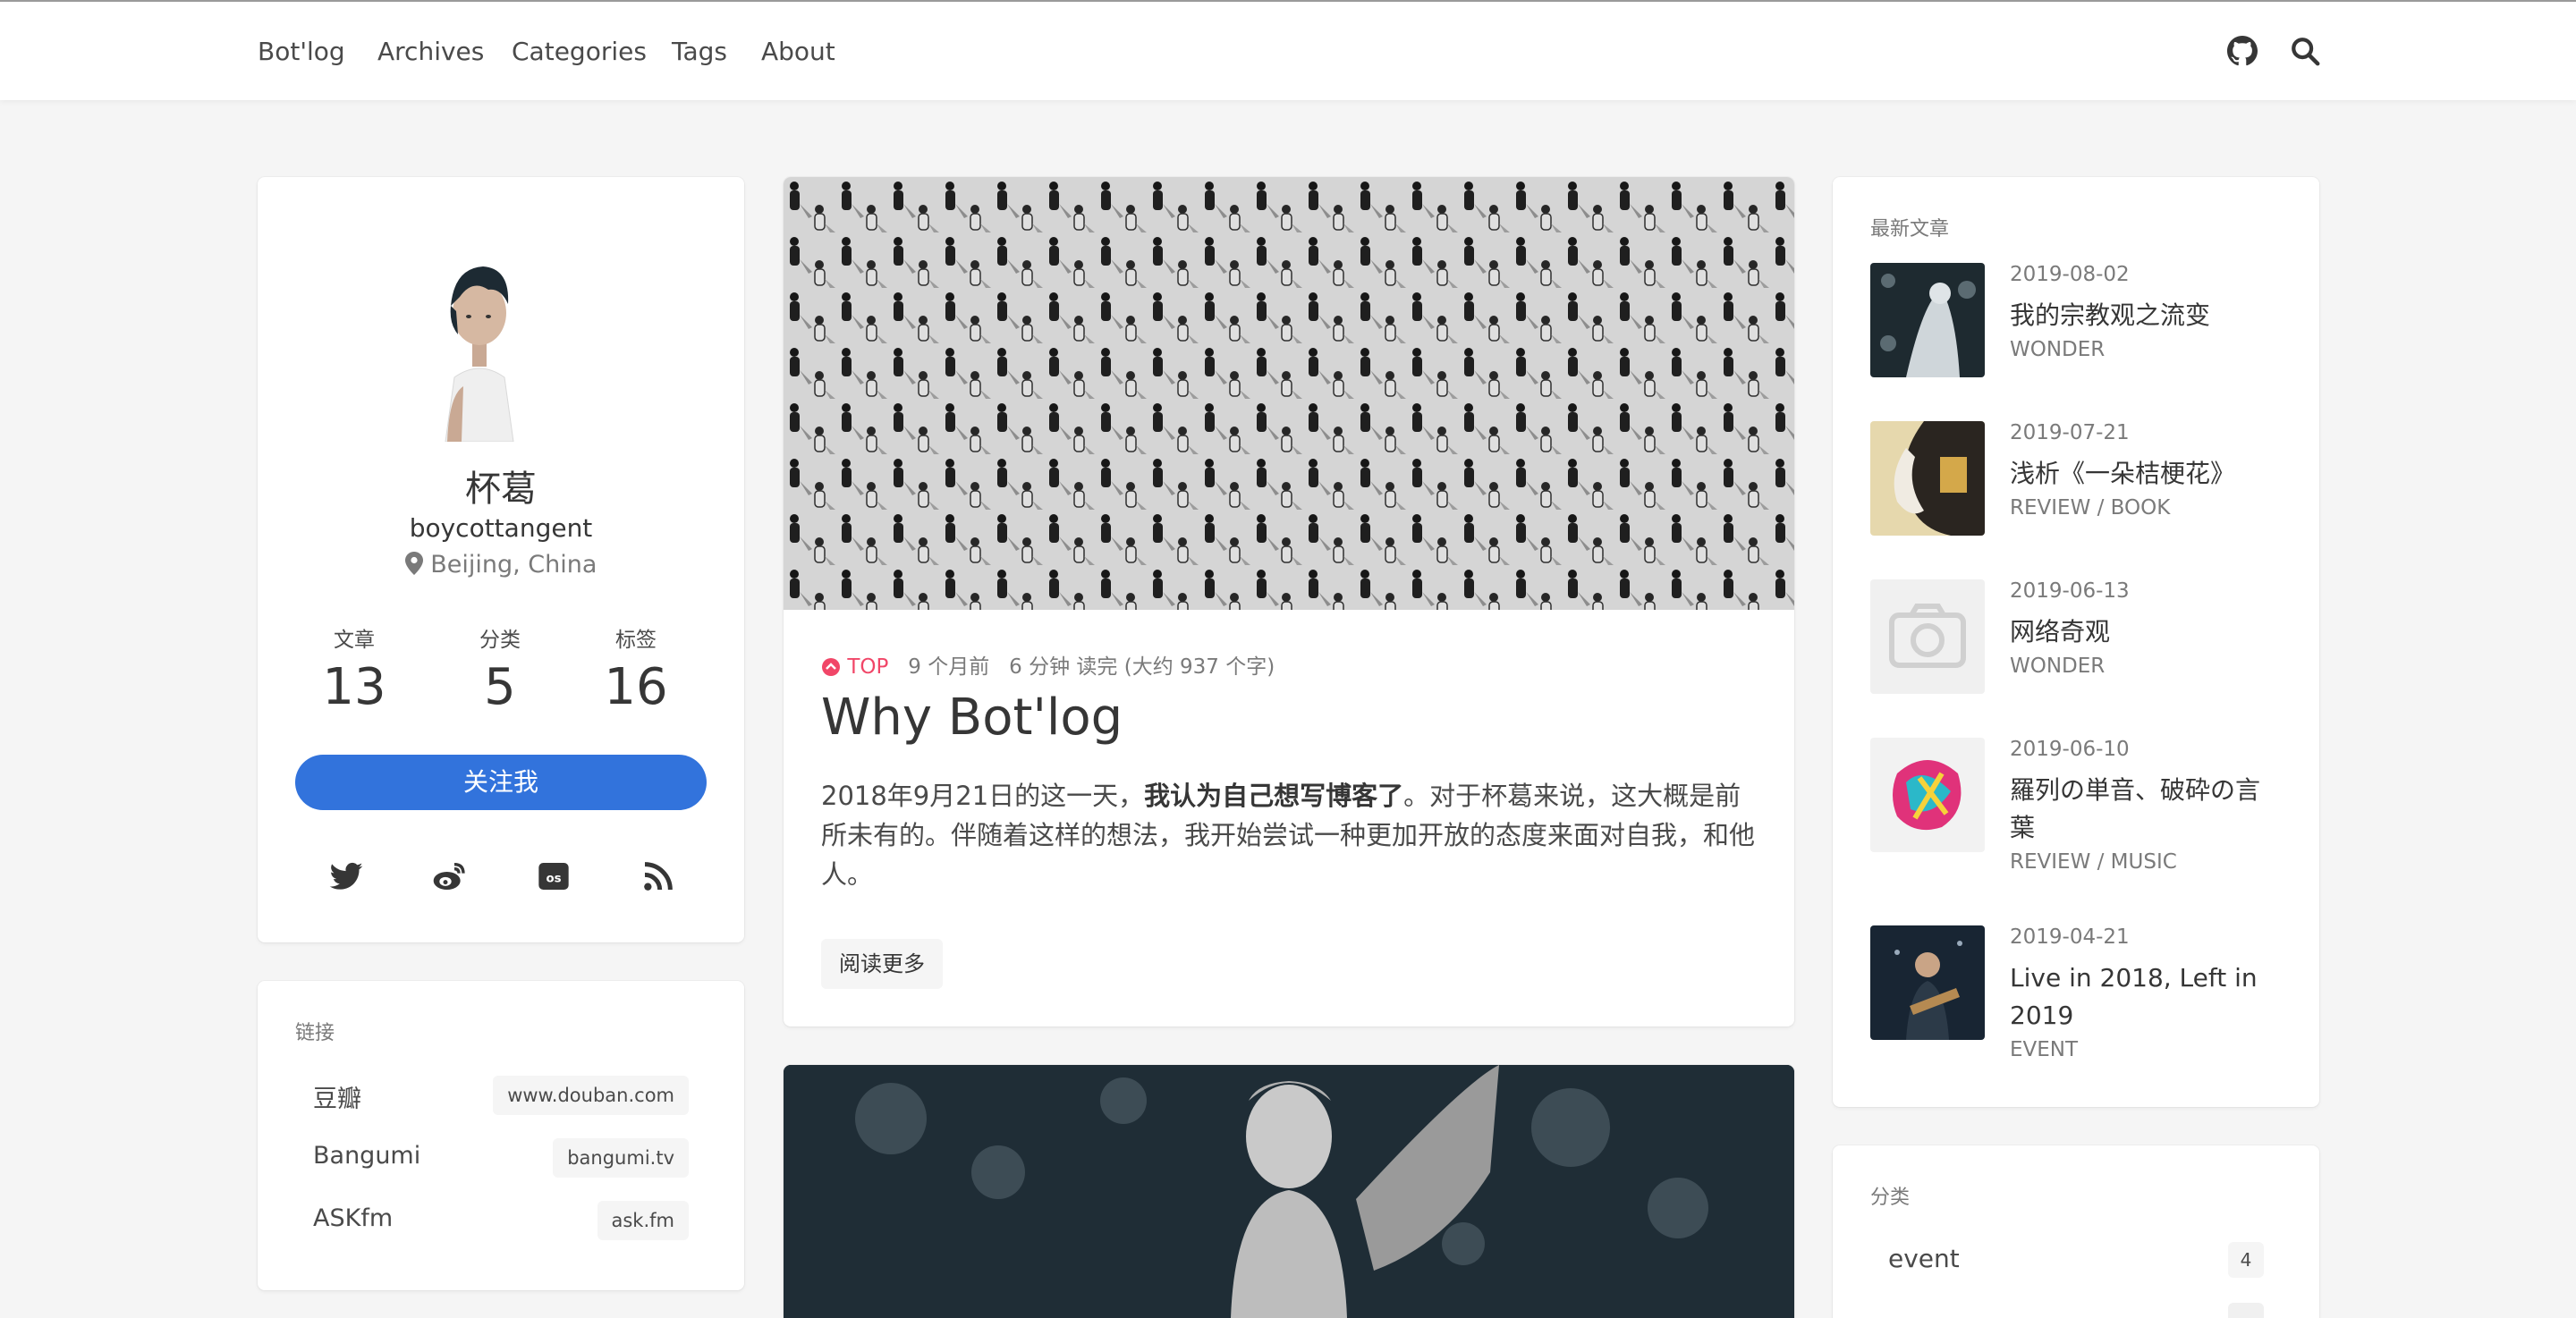 This screenshot has width=2576, height=1318. Describe the element at coordinates (2070, 275) in the screenshot. I see `post-date: 2019-08-02` at that location.